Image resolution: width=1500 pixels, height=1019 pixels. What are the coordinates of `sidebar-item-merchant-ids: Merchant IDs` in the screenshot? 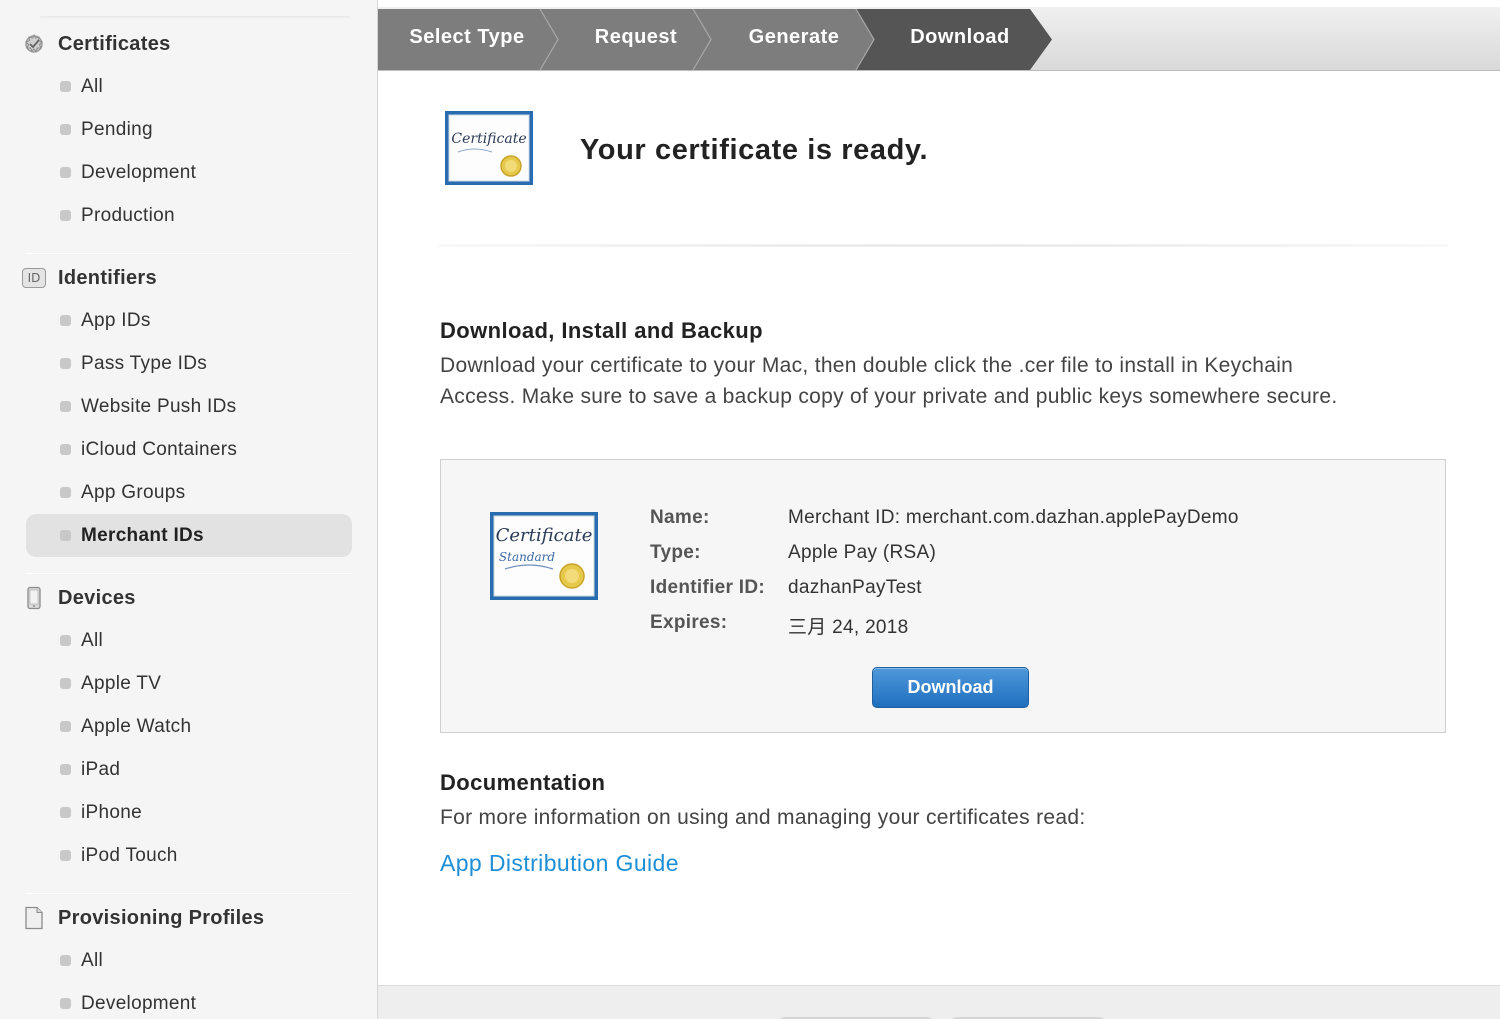 It's located at (189, 535).